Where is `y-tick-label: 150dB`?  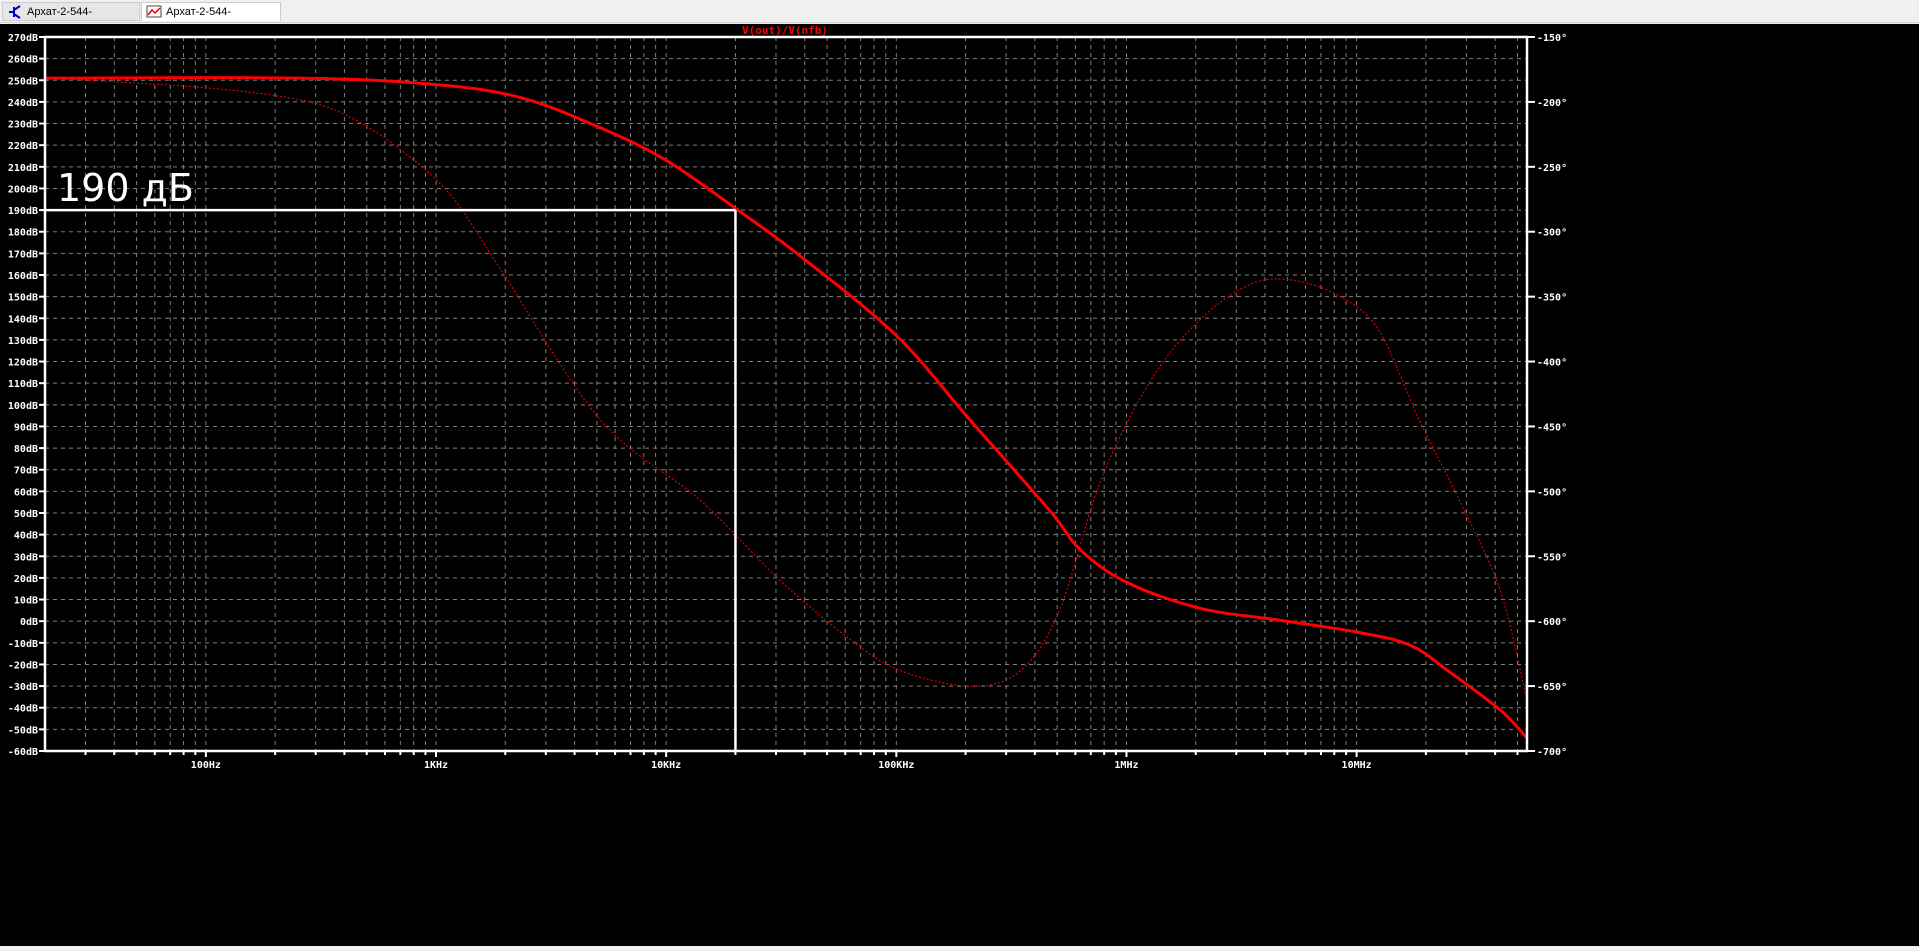 y-tick-label: 150dB is located at coordinates (23, 298).